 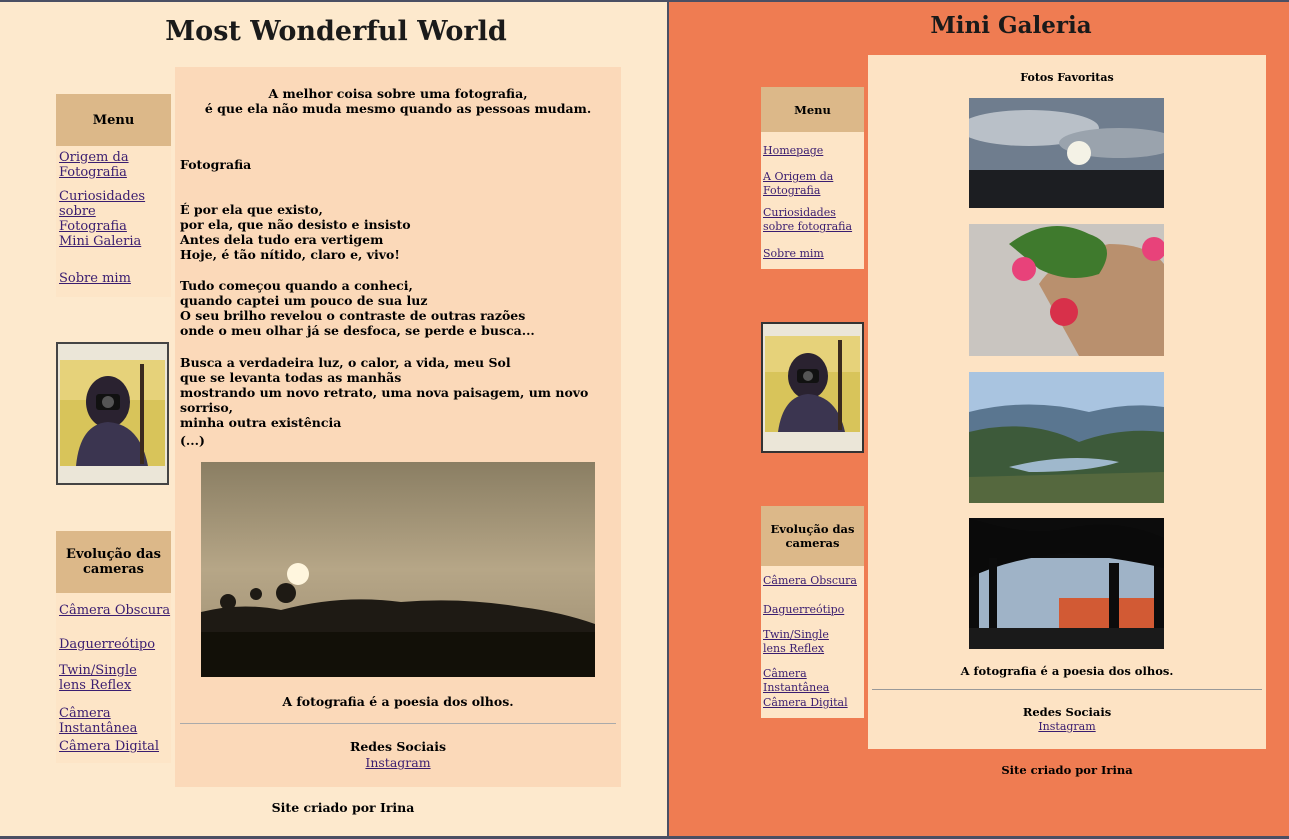 I want to click on menu-link-origem: Origem da Fotografia, so click(x=109, y=165).